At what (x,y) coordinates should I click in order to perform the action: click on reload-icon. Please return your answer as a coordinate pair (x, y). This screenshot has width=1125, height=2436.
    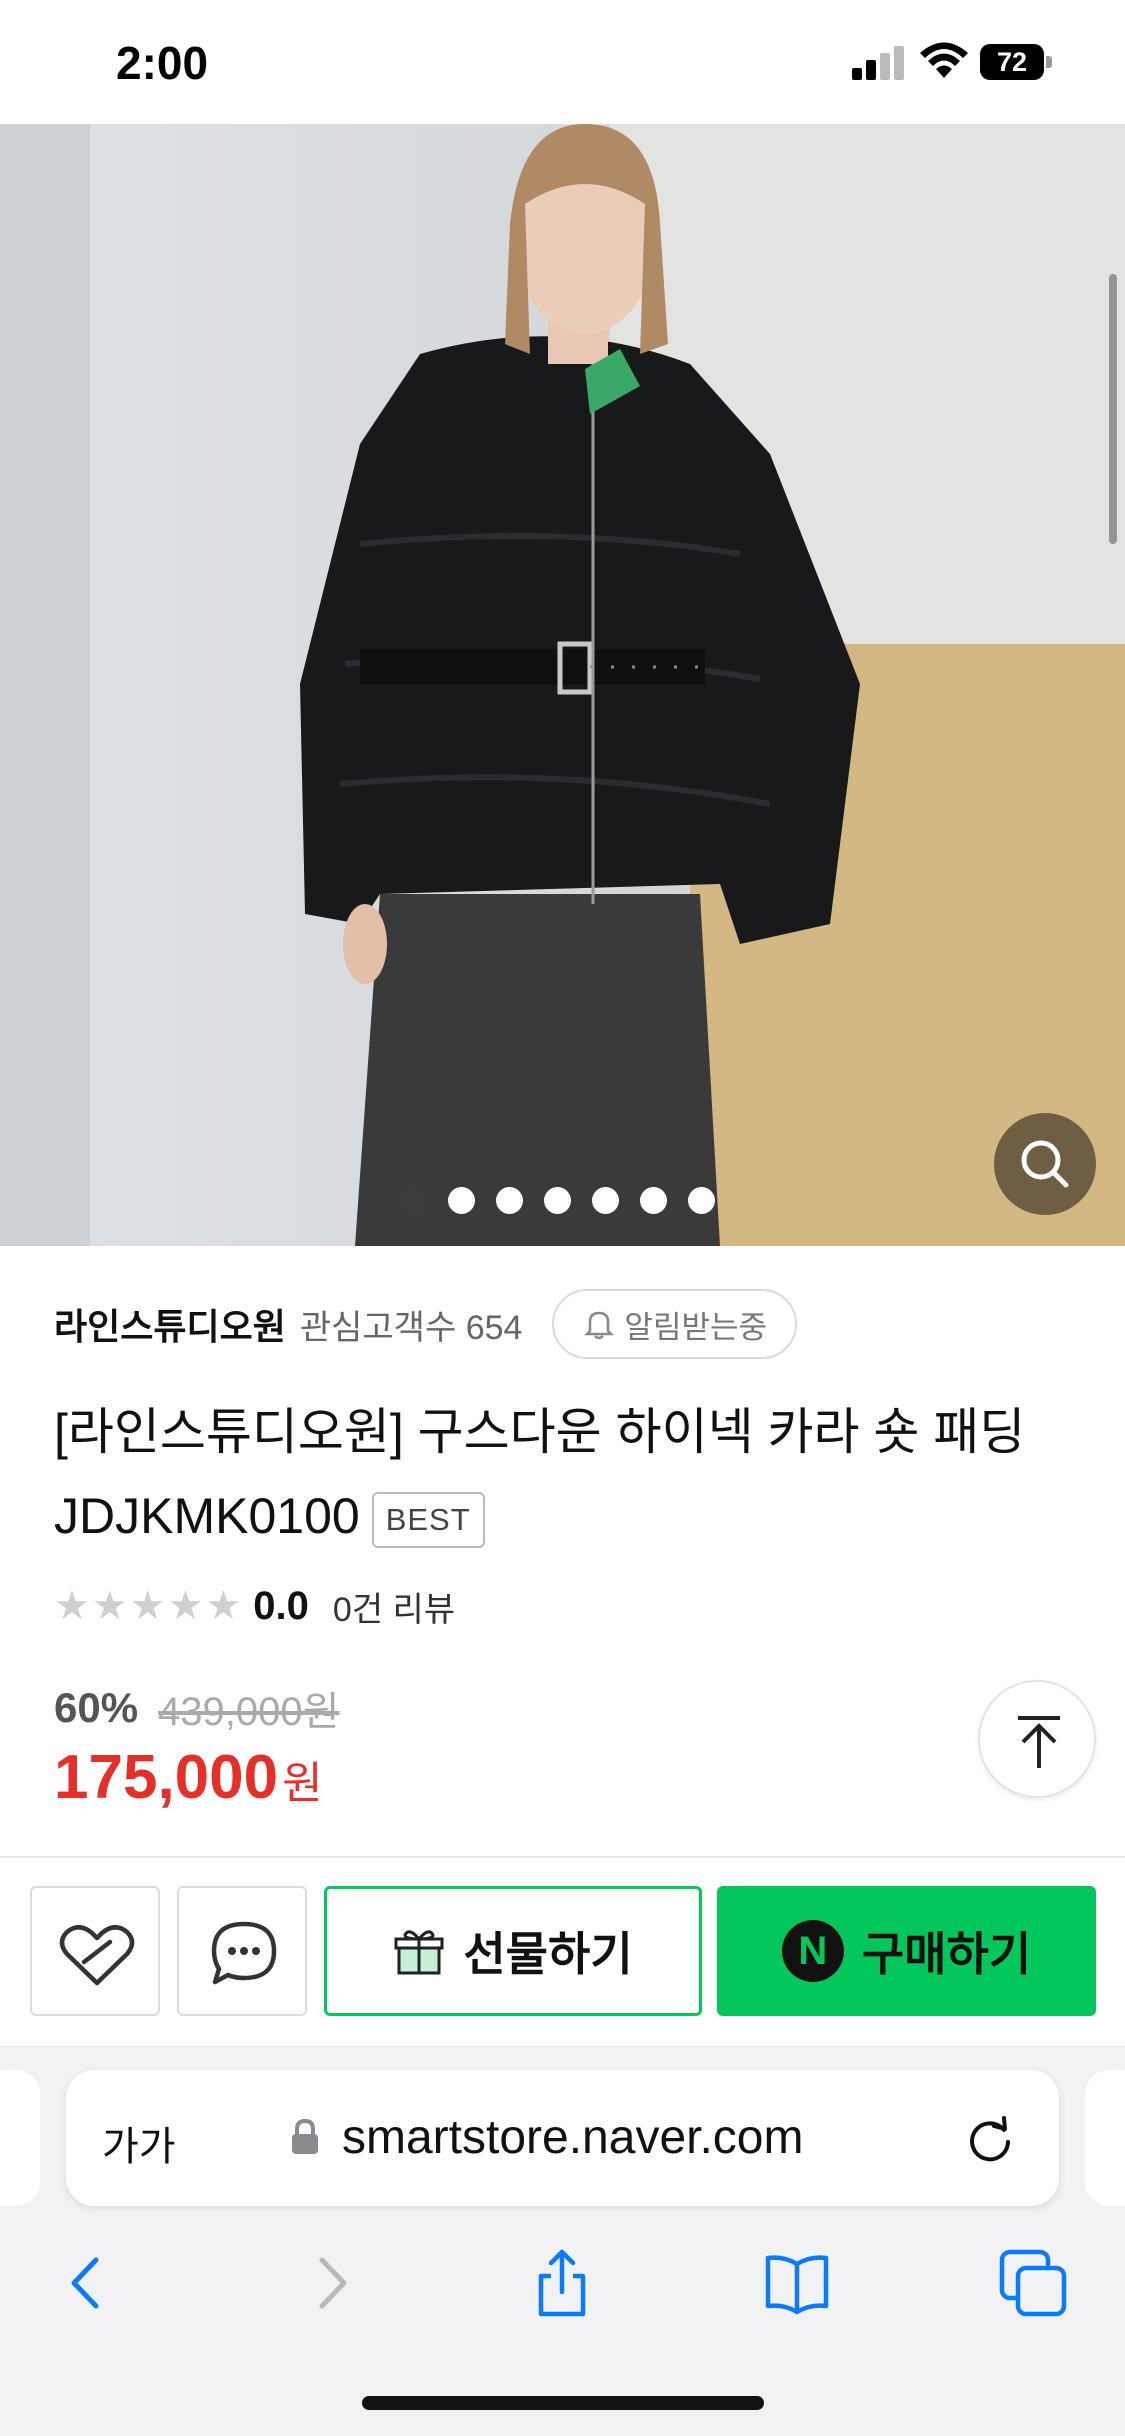
    Looking at the image, I should click on (990, 2138).